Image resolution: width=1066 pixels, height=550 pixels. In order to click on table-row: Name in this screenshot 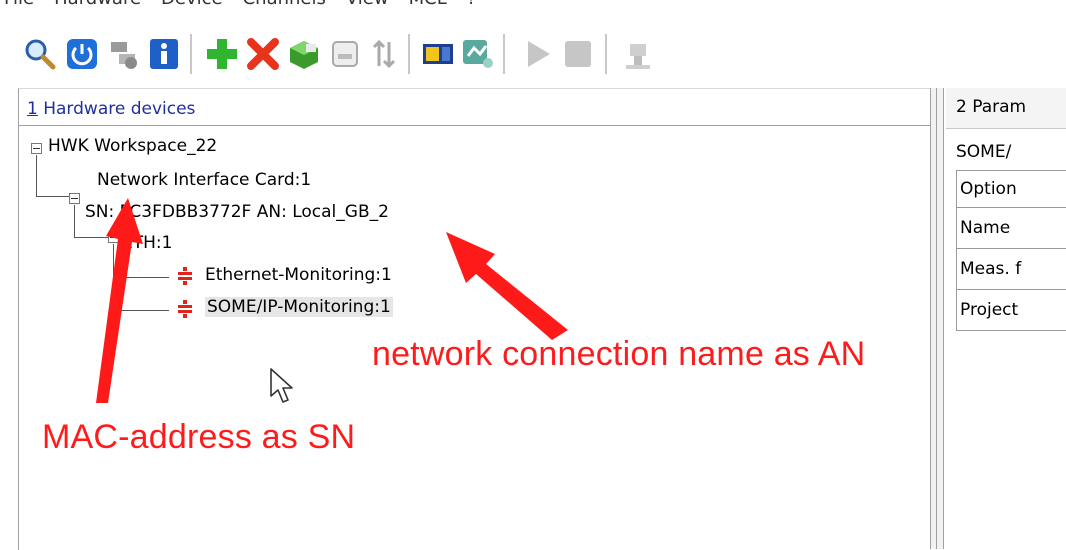, I will do `click(1011, 228)`.